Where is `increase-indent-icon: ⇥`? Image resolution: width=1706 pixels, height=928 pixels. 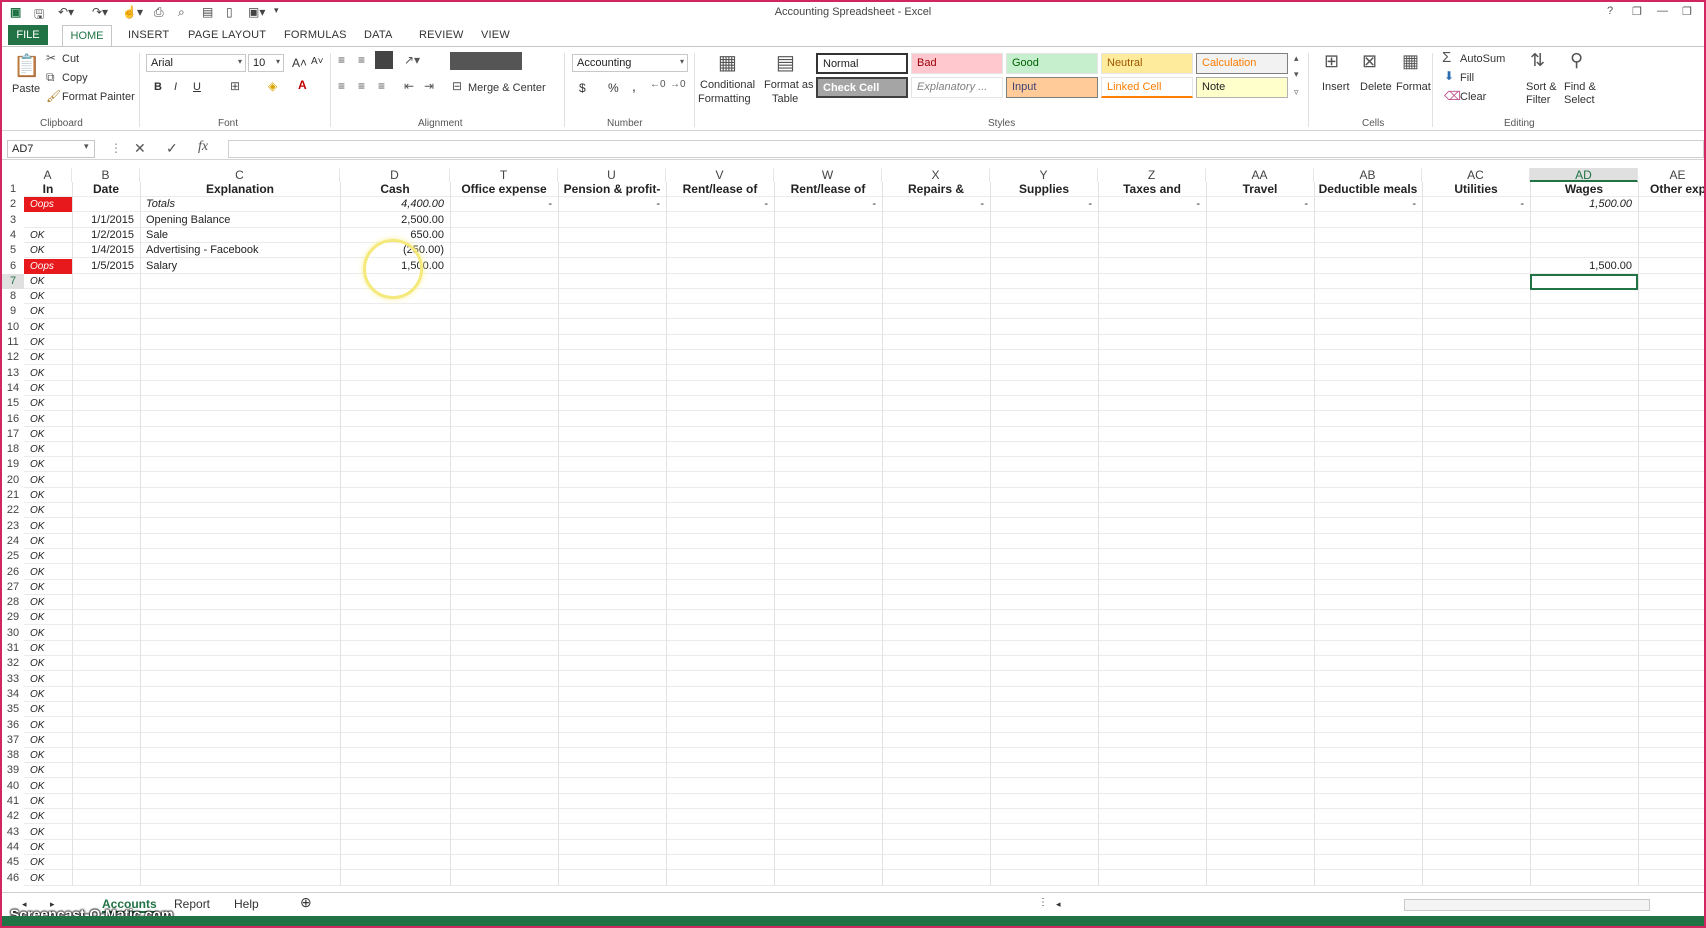 increase-indent-icon: ⇥ is located at coordinates (429, 86).